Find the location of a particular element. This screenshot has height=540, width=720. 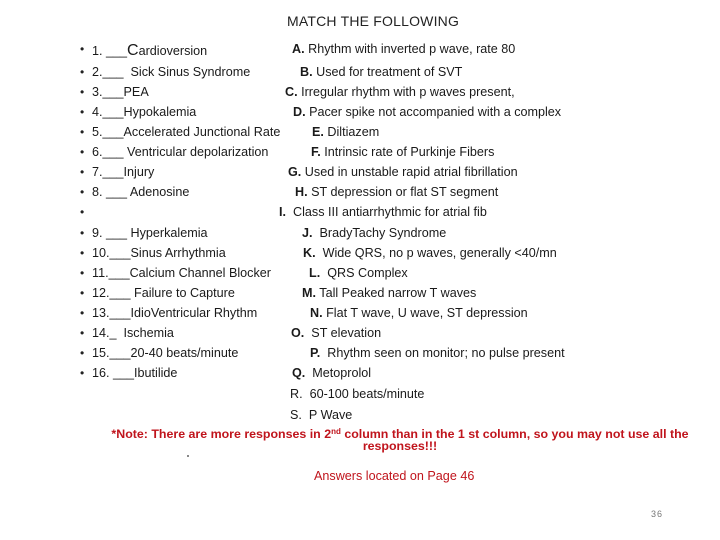

left-column-item: 7.___Injury is located at coordinates (123, 172).